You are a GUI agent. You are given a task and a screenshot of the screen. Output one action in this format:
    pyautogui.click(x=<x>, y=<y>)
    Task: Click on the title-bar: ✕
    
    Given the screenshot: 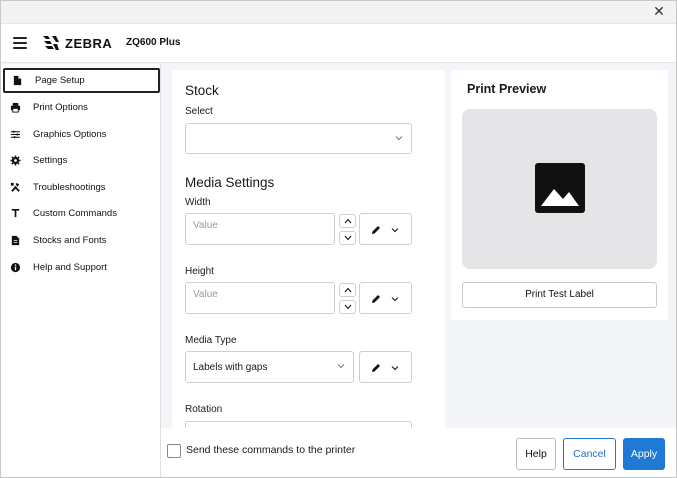 What is the action you would take?
    pyautogui.click(x=338, y=12)
    